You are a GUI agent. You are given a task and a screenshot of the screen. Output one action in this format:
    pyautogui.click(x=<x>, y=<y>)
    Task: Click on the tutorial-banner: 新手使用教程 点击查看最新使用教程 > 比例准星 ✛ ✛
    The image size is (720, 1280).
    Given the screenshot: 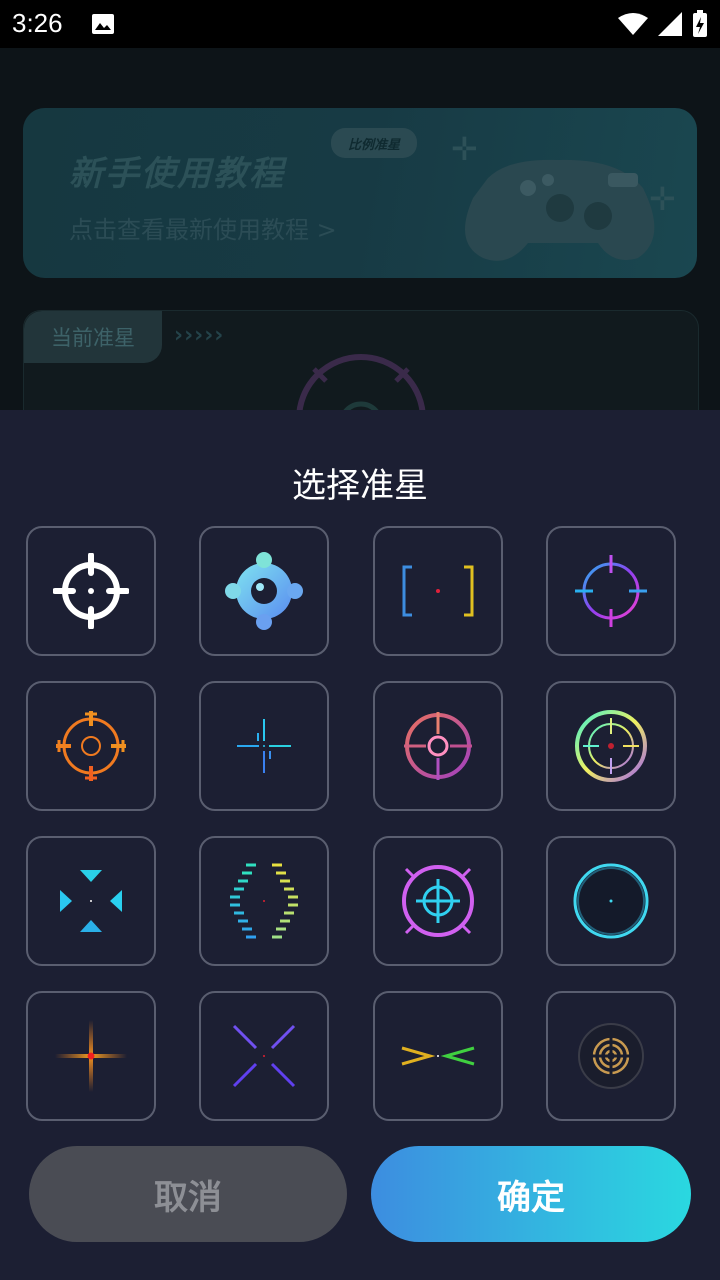 What is the action you would take?
    pyautogui.click(x=360, y=193)
    